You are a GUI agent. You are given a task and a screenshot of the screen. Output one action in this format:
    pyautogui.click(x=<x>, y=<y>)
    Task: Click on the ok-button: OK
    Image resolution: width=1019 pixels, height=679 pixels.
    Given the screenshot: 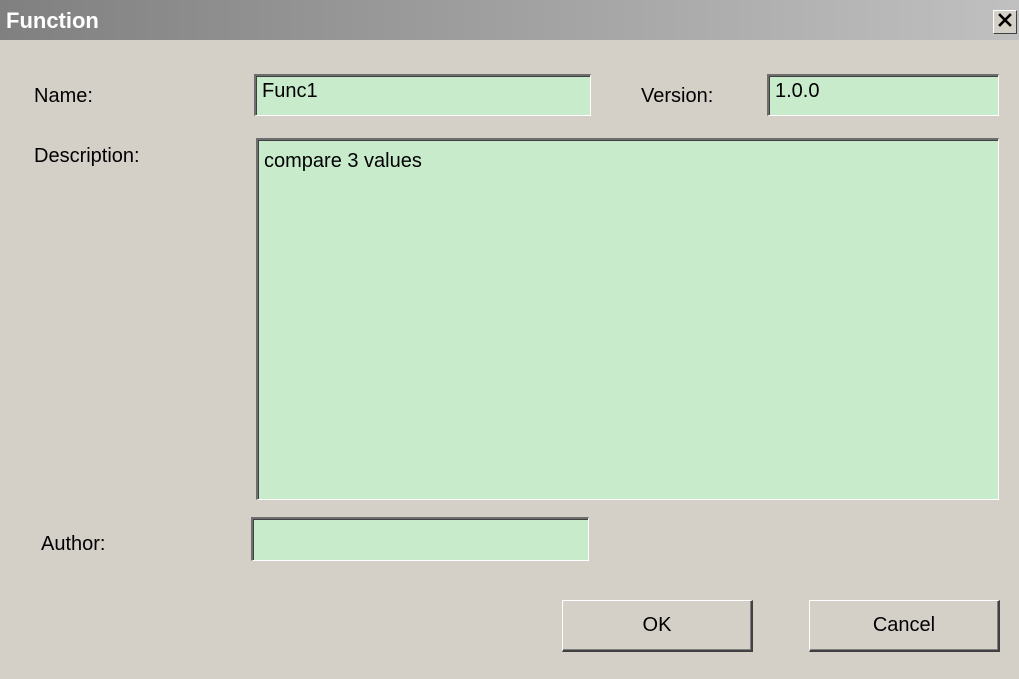 What is the action you would take?
    pyautogui.click(x=657, y=626)
    